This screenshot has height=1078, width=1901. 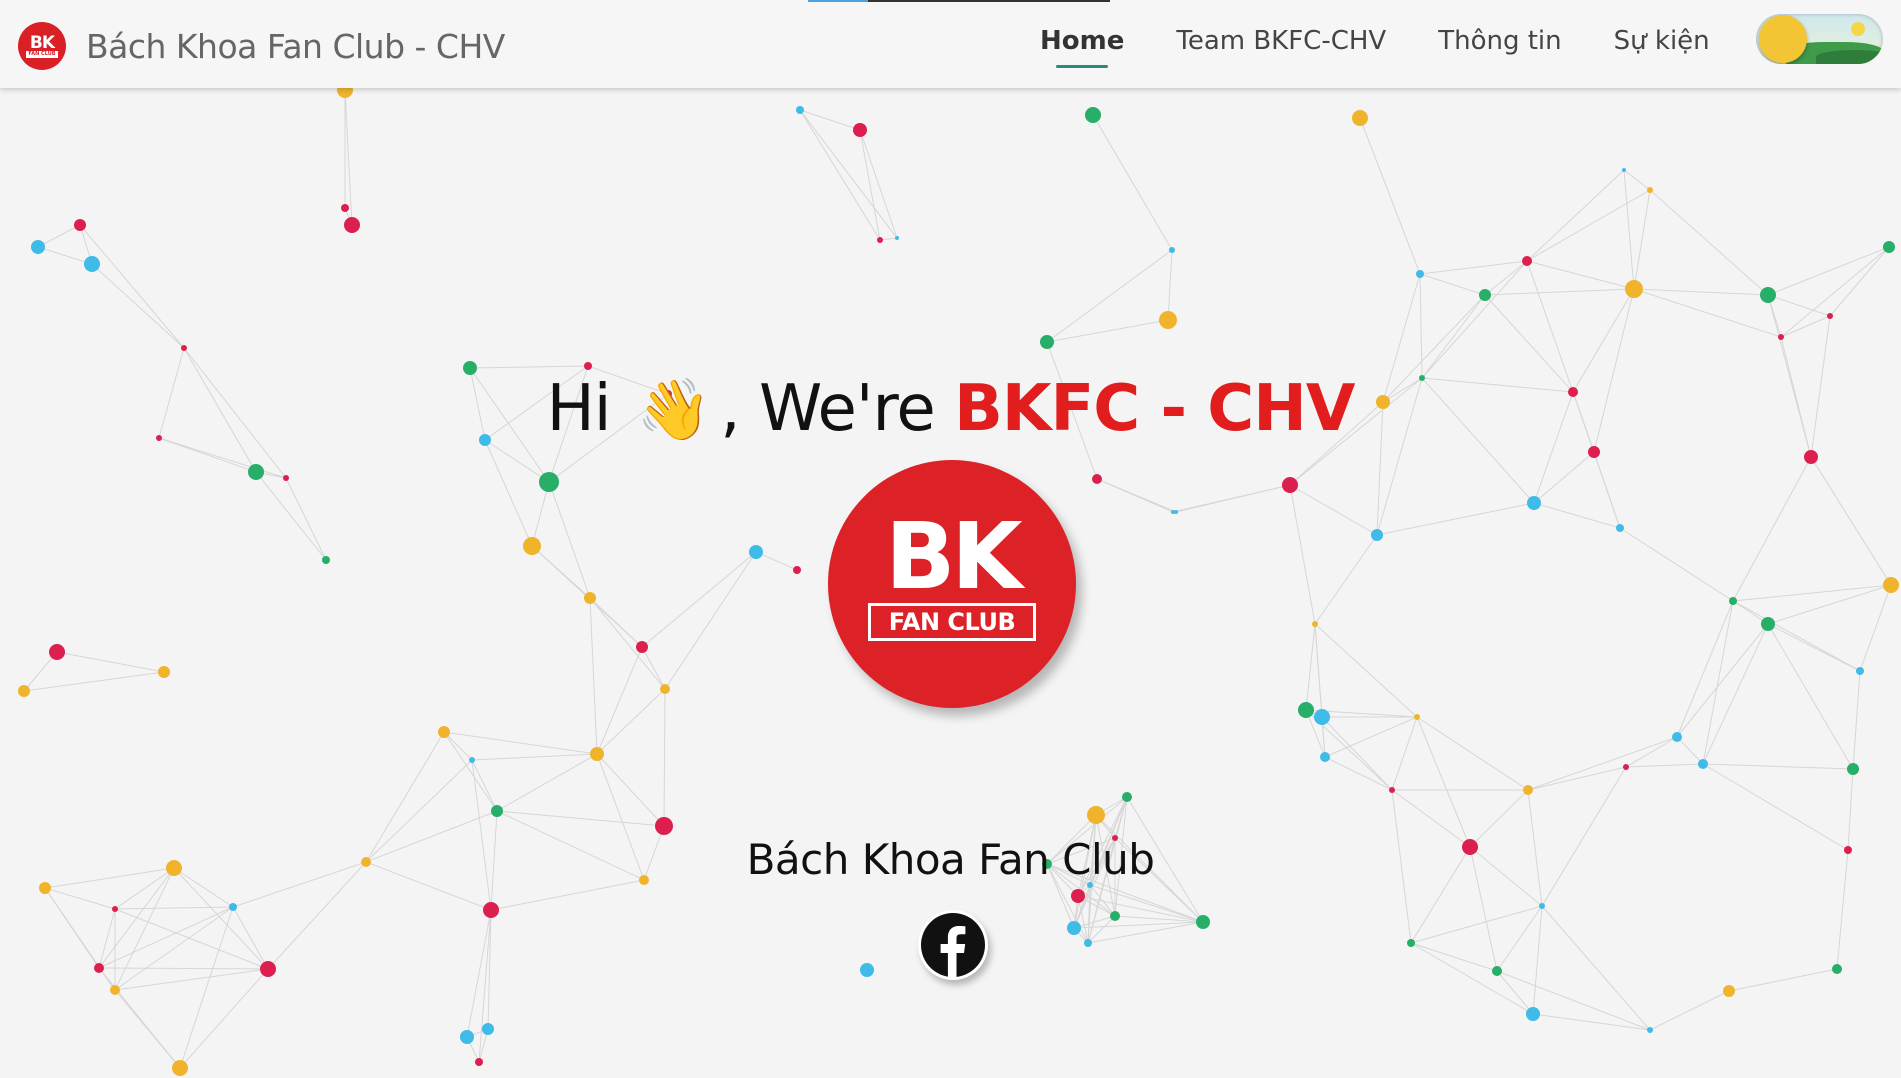 I want to click on toggle-knob, so click(x=1783, y=39).